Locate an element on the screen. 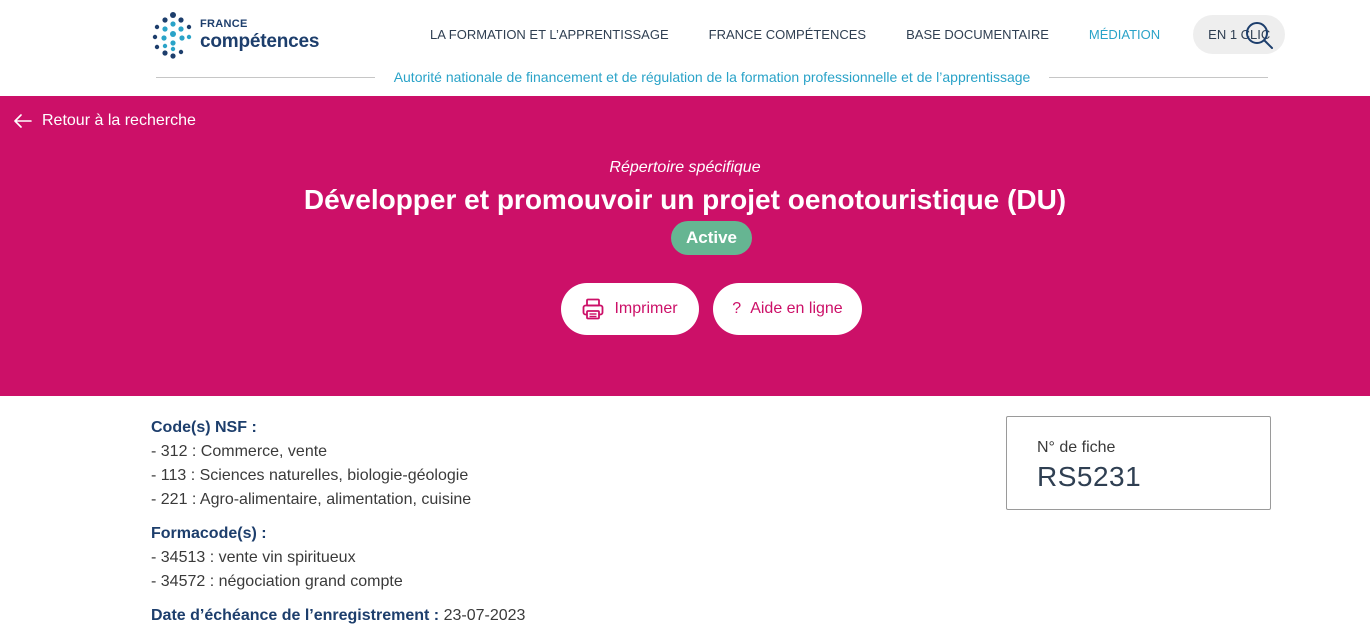  echeance-label: Date d’échéance de l’enregistrement : is located at coordinates (295, 615).